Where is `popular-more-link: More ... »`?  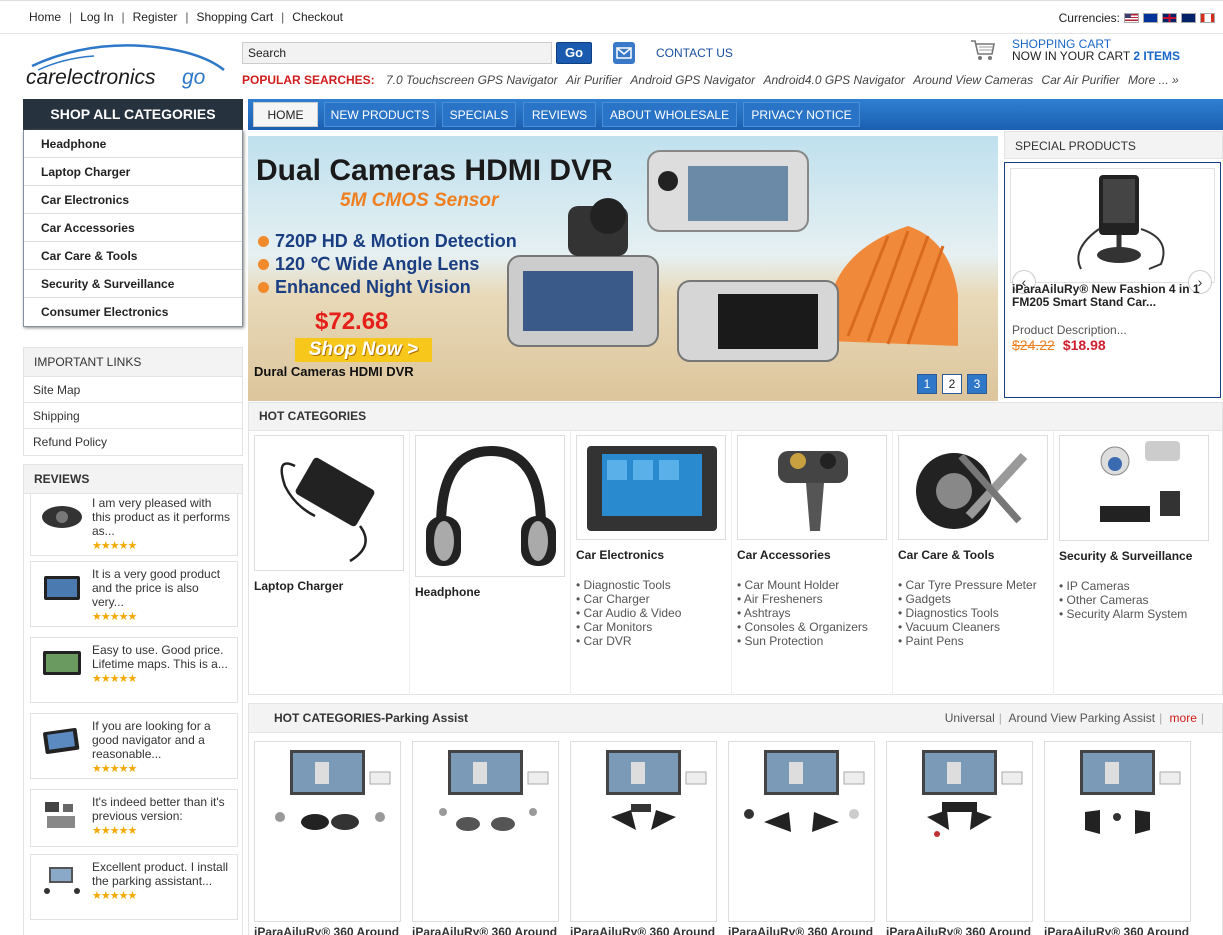
popular-more-link: More ... » is located at coordinates (1153, 80).